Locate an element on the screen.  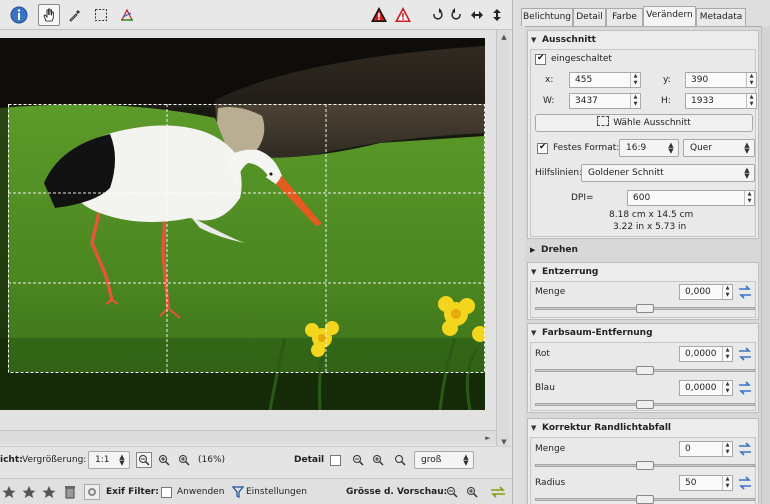
rotate-right-icon is located at coordinates (457, 15).